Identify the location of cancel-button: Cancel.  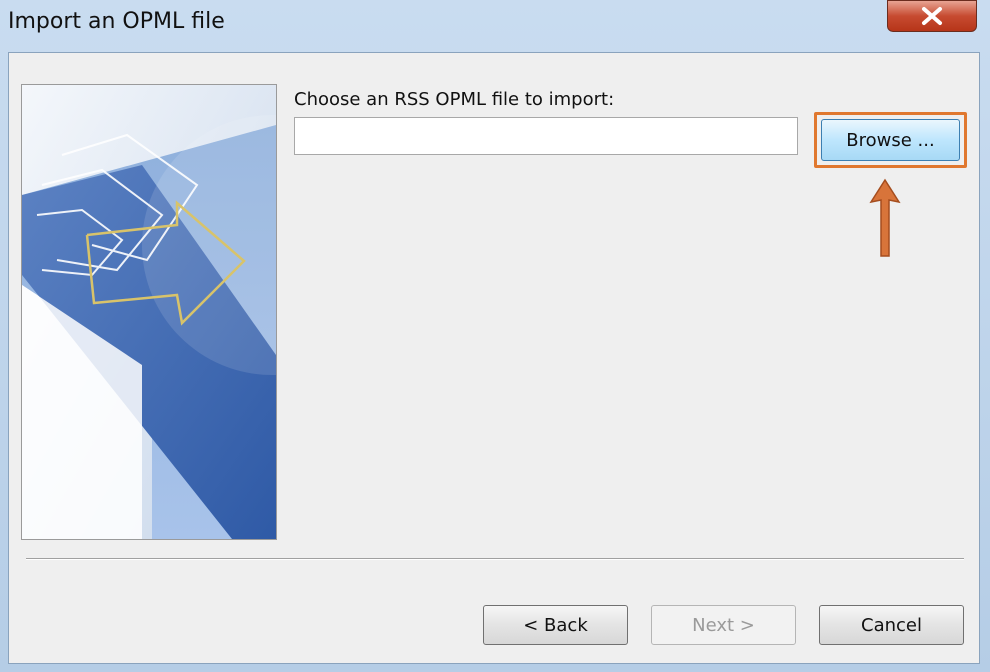
(891, 625).